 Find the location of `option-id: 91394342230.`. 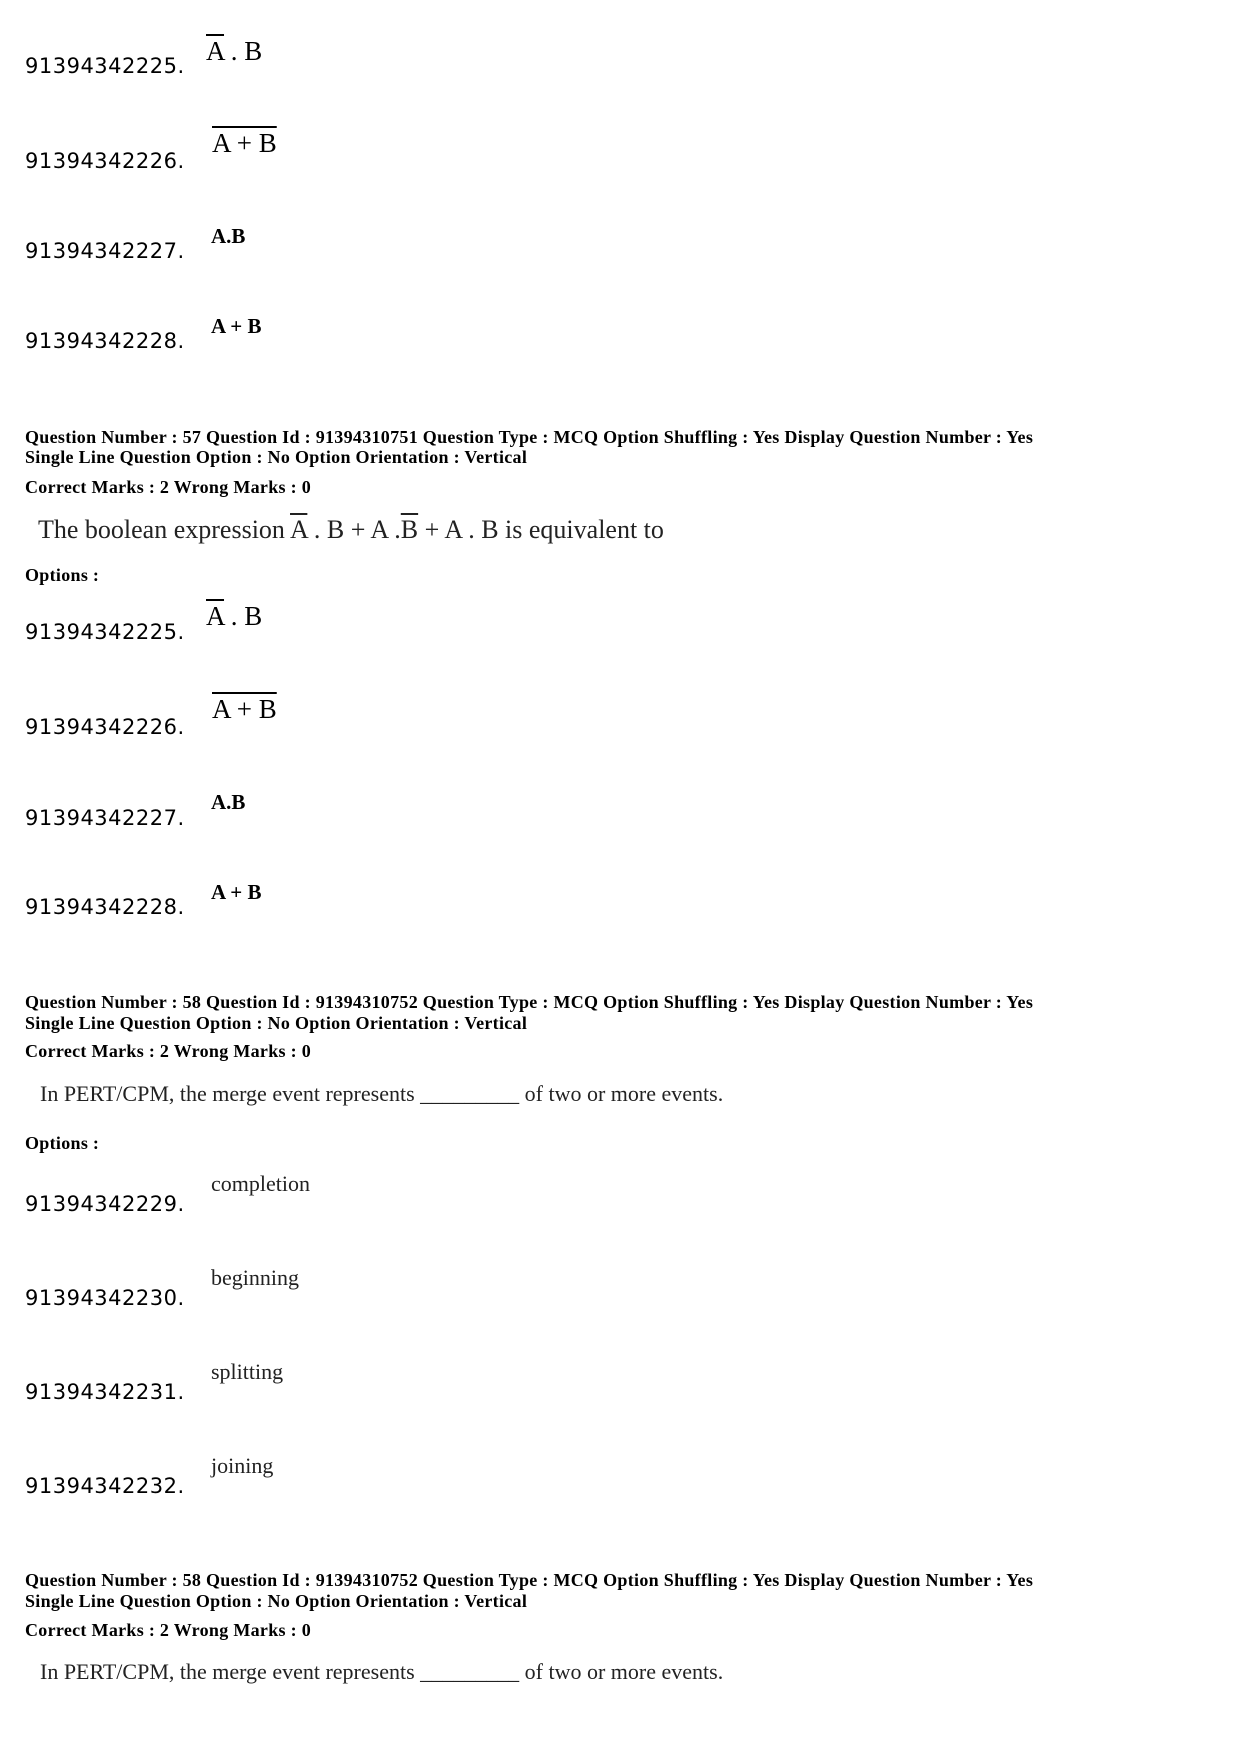

option-id: 91394342230. is located at coordinates (105, 1298).